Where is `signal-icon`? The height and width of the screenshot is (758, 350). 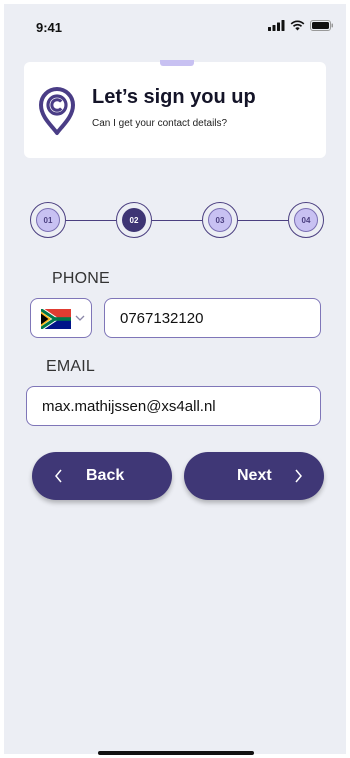 signal-icon is located at coordinates (276, 25).